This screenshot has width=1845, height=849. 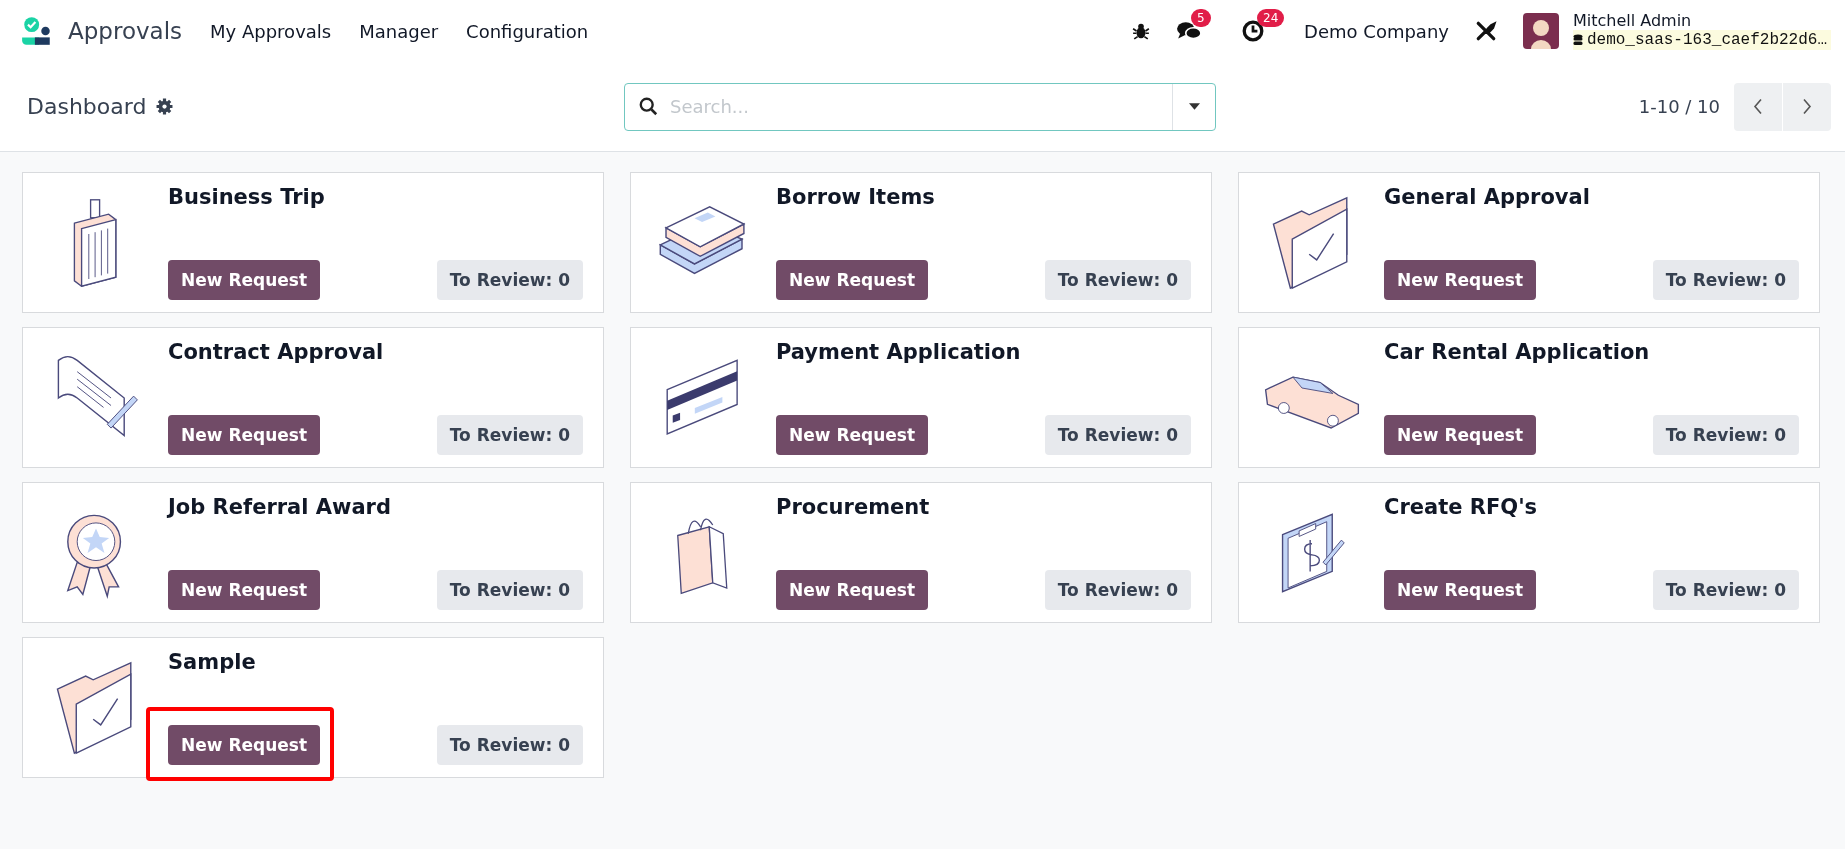 I want to click on bug-icon, so click(x=1141, y=31).